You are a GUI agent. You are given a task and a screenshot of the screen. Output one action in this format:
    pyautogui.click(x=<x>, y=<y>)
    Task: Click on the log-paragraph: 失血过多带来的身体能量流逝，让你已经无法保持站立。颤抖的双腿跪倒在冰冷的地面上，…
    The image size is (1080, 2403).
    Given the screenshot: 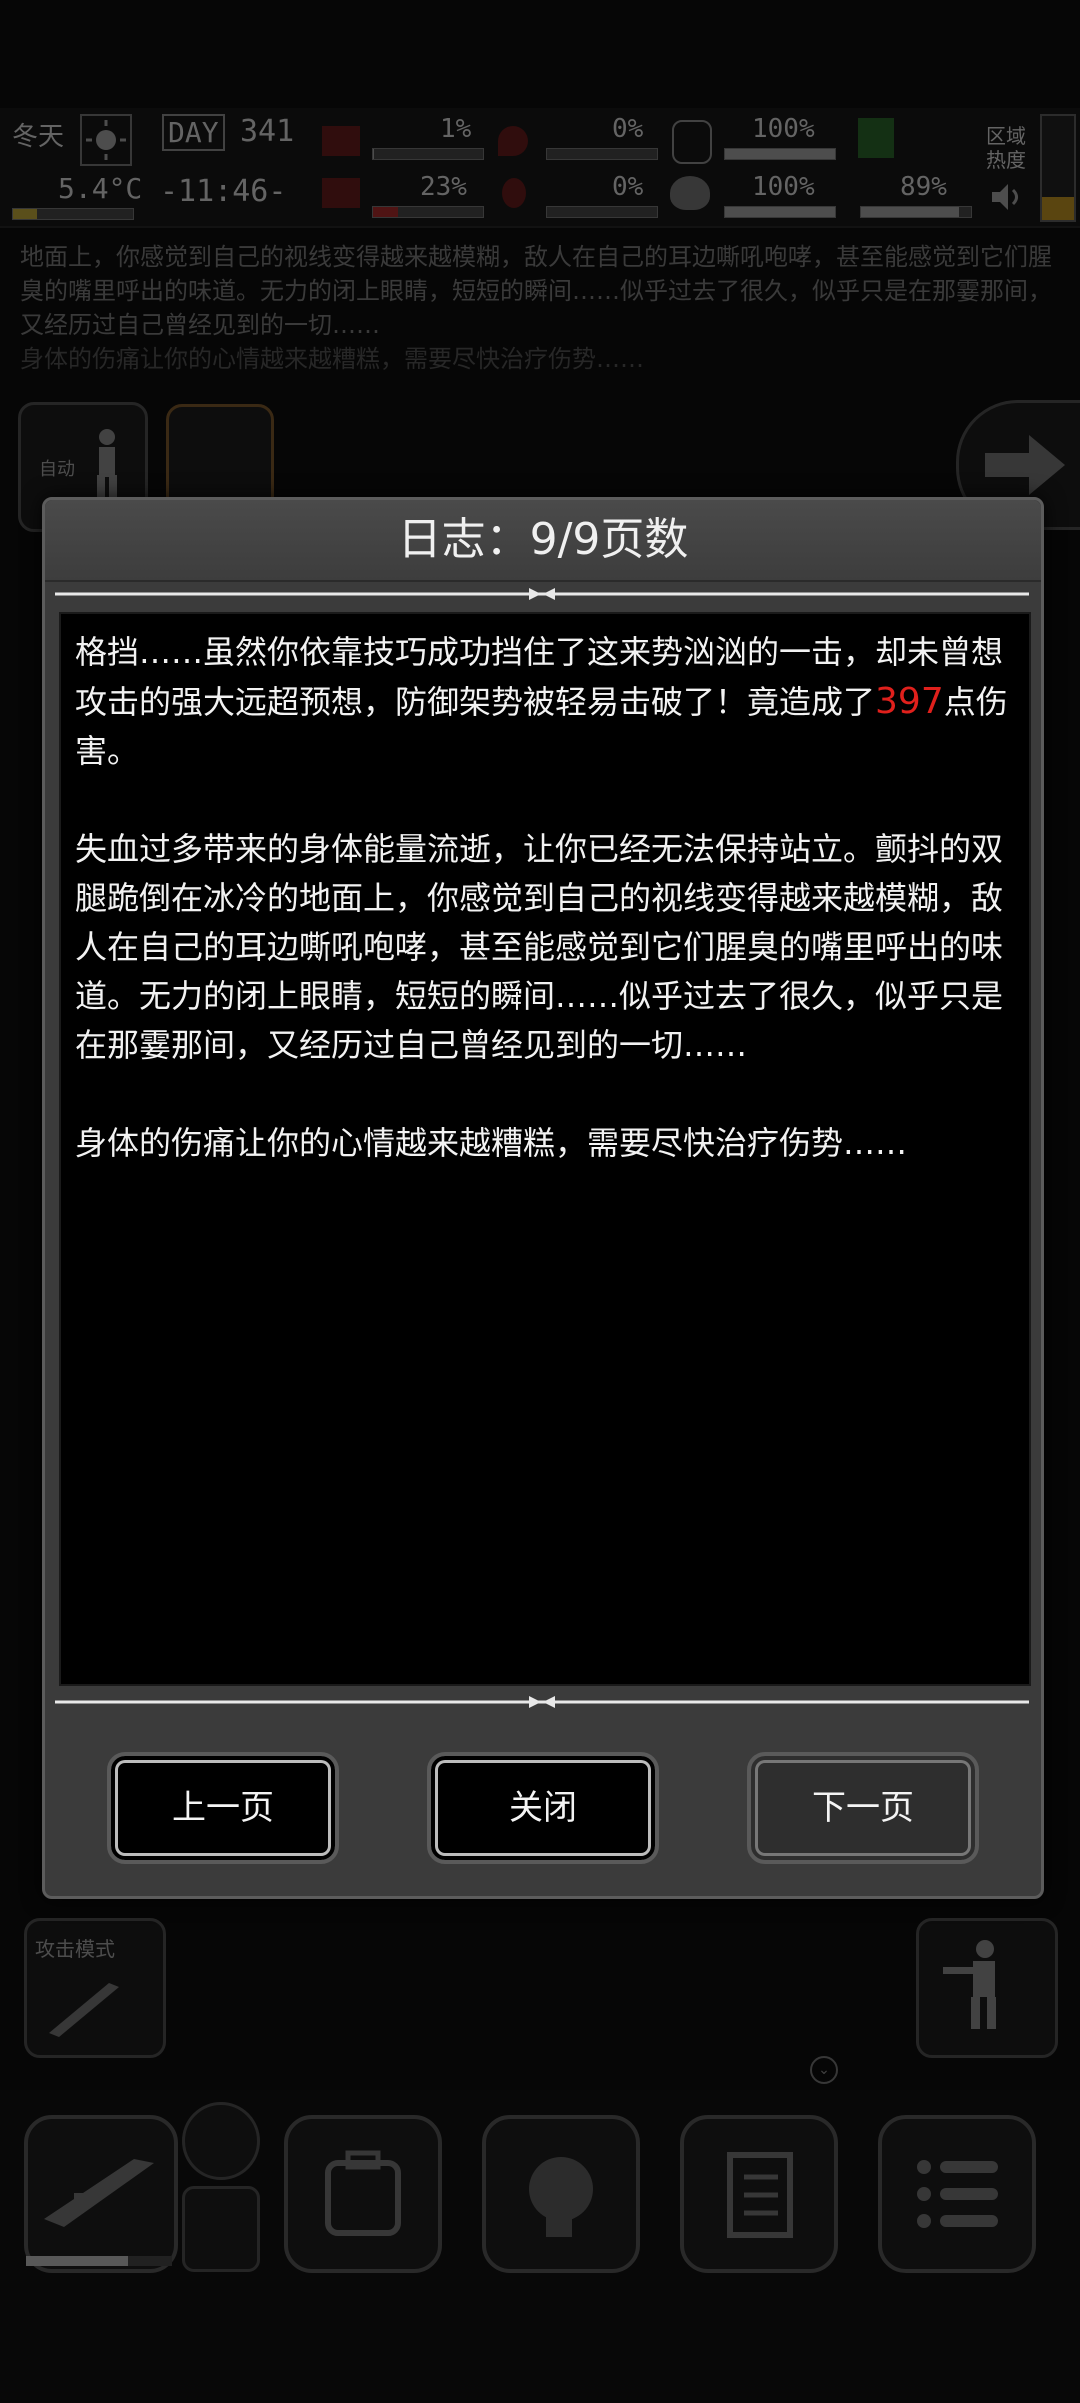 What is the action you would take?
    pyautogui.click(x=539, y=947)
    